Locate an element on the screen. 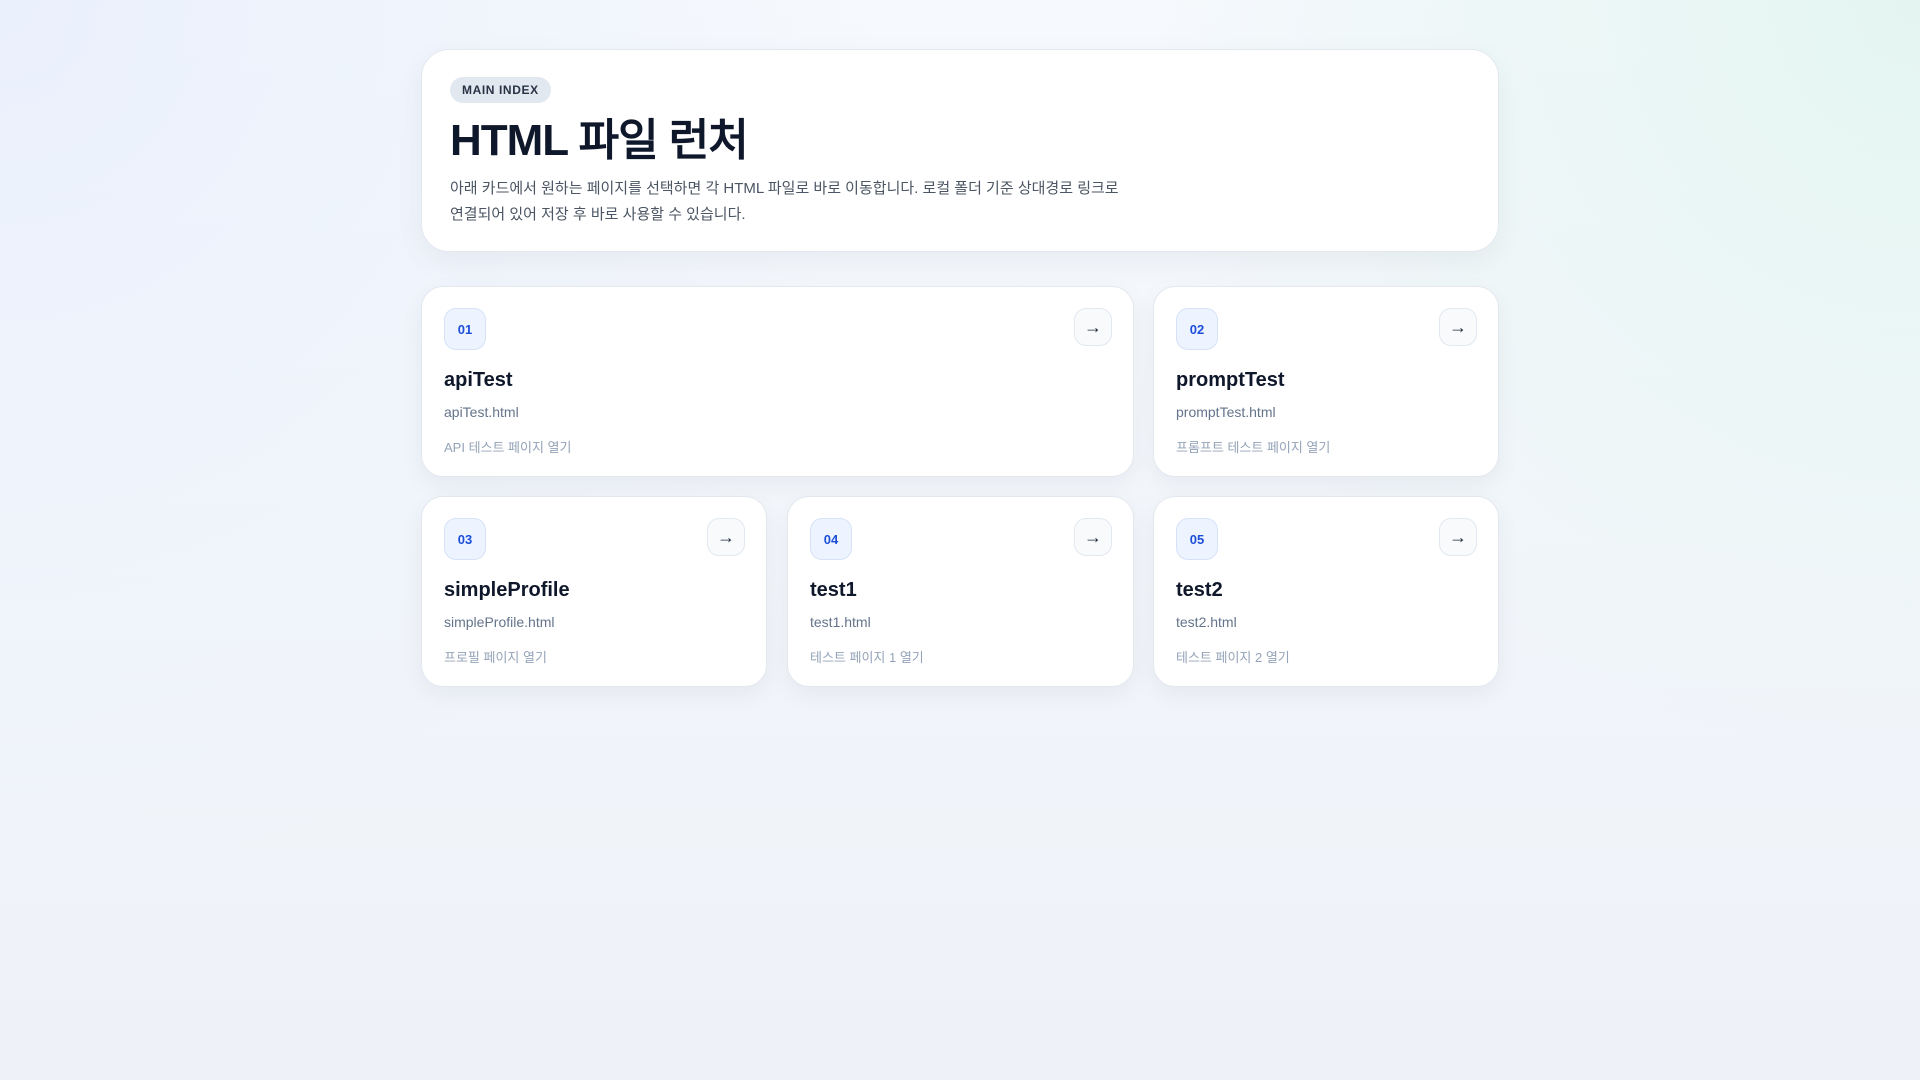  card-title: test1 is located at coordinates (833, 590).